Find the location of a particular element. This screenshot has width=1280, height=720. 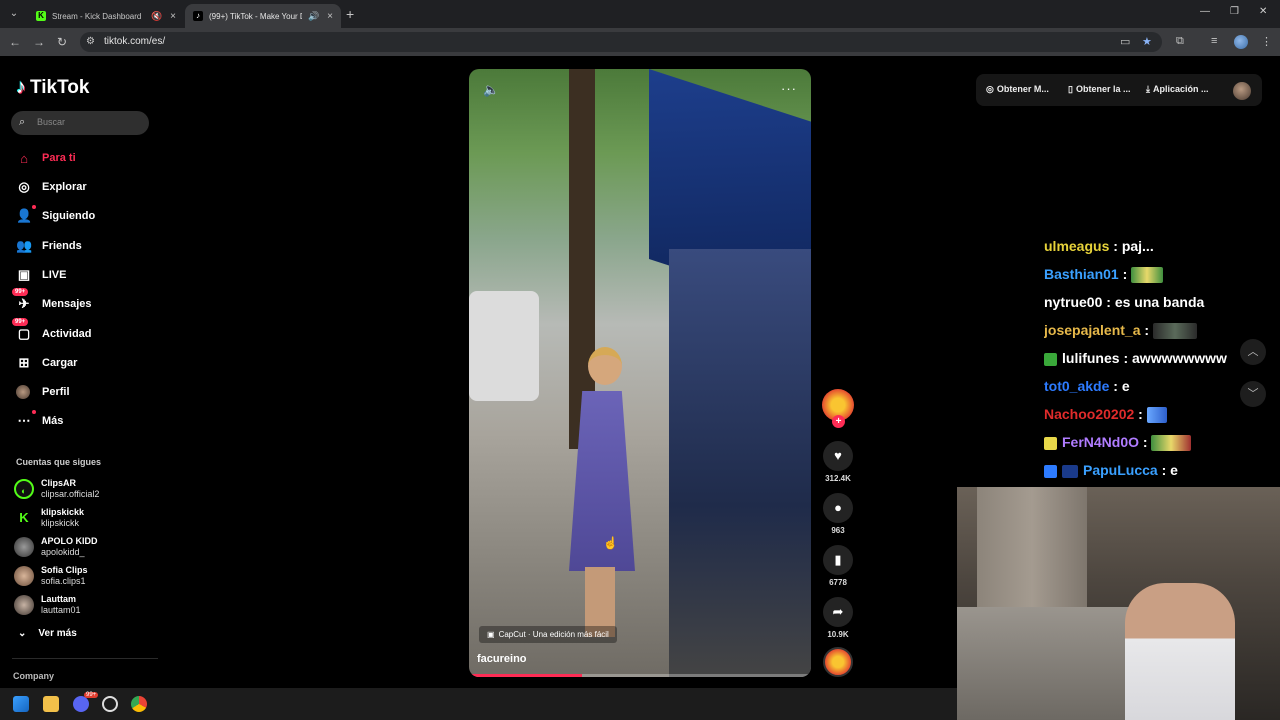

forward-icon: → is located at coordinates (39, 42).